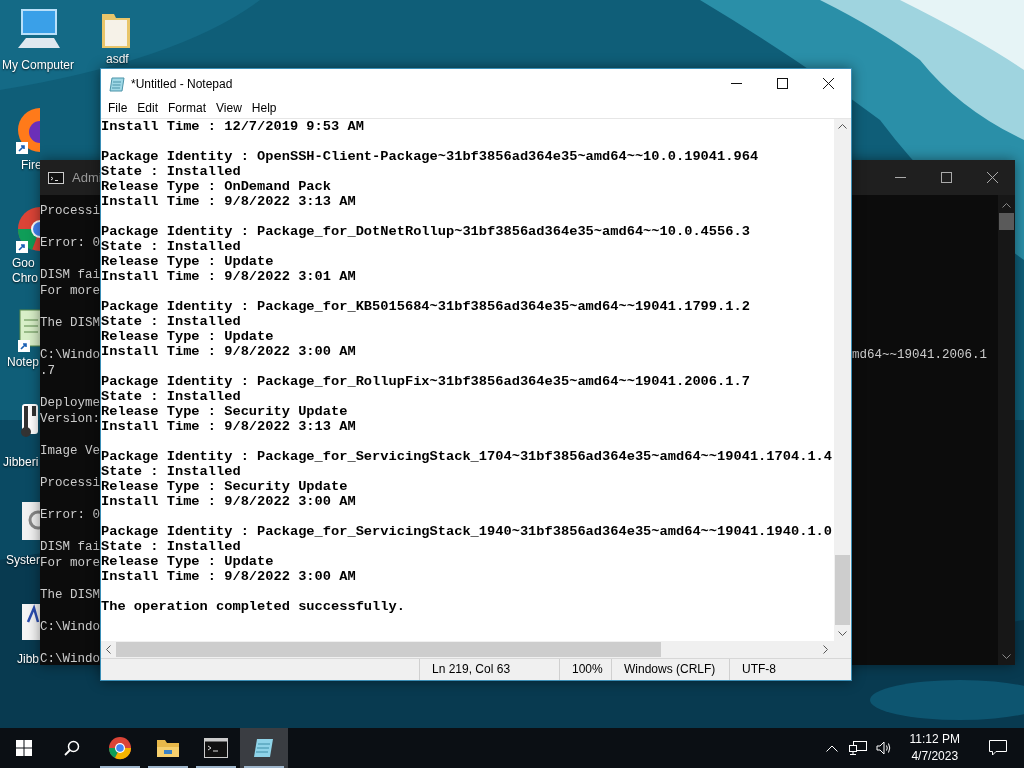 This screenshot has height=768, width=1024. I want to click on scroll-left-icon, so click(108, 649).